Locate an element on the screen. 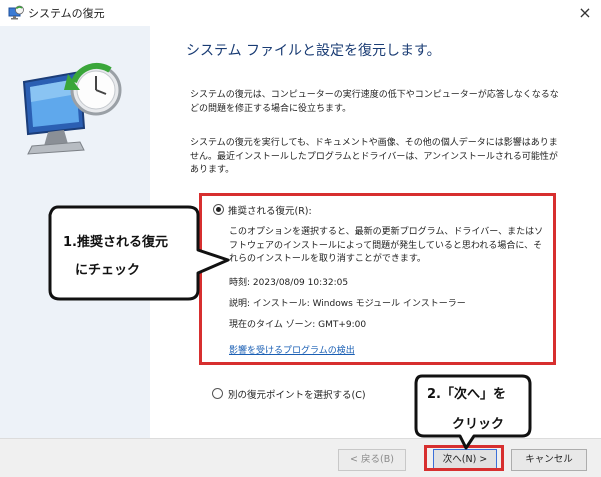 This screenshot has height=477, width=601. system-restore-monitor-clock-icon is located at coordinates (72, 109).